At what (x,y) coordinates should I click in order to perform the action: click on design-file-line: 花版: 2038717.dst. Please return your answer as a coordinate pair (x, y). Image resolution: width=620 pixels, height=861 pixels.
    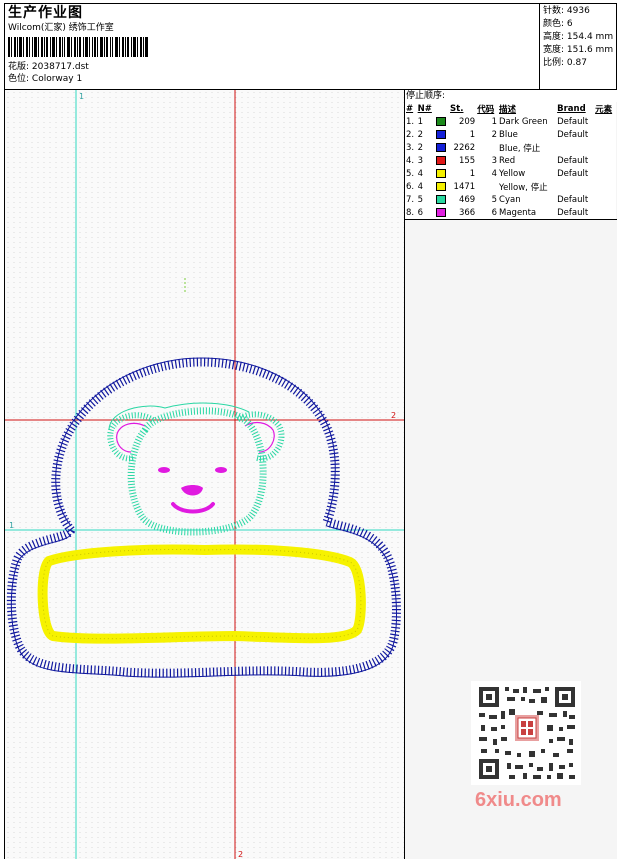
    Looking at the image, I should click on (273, 67).